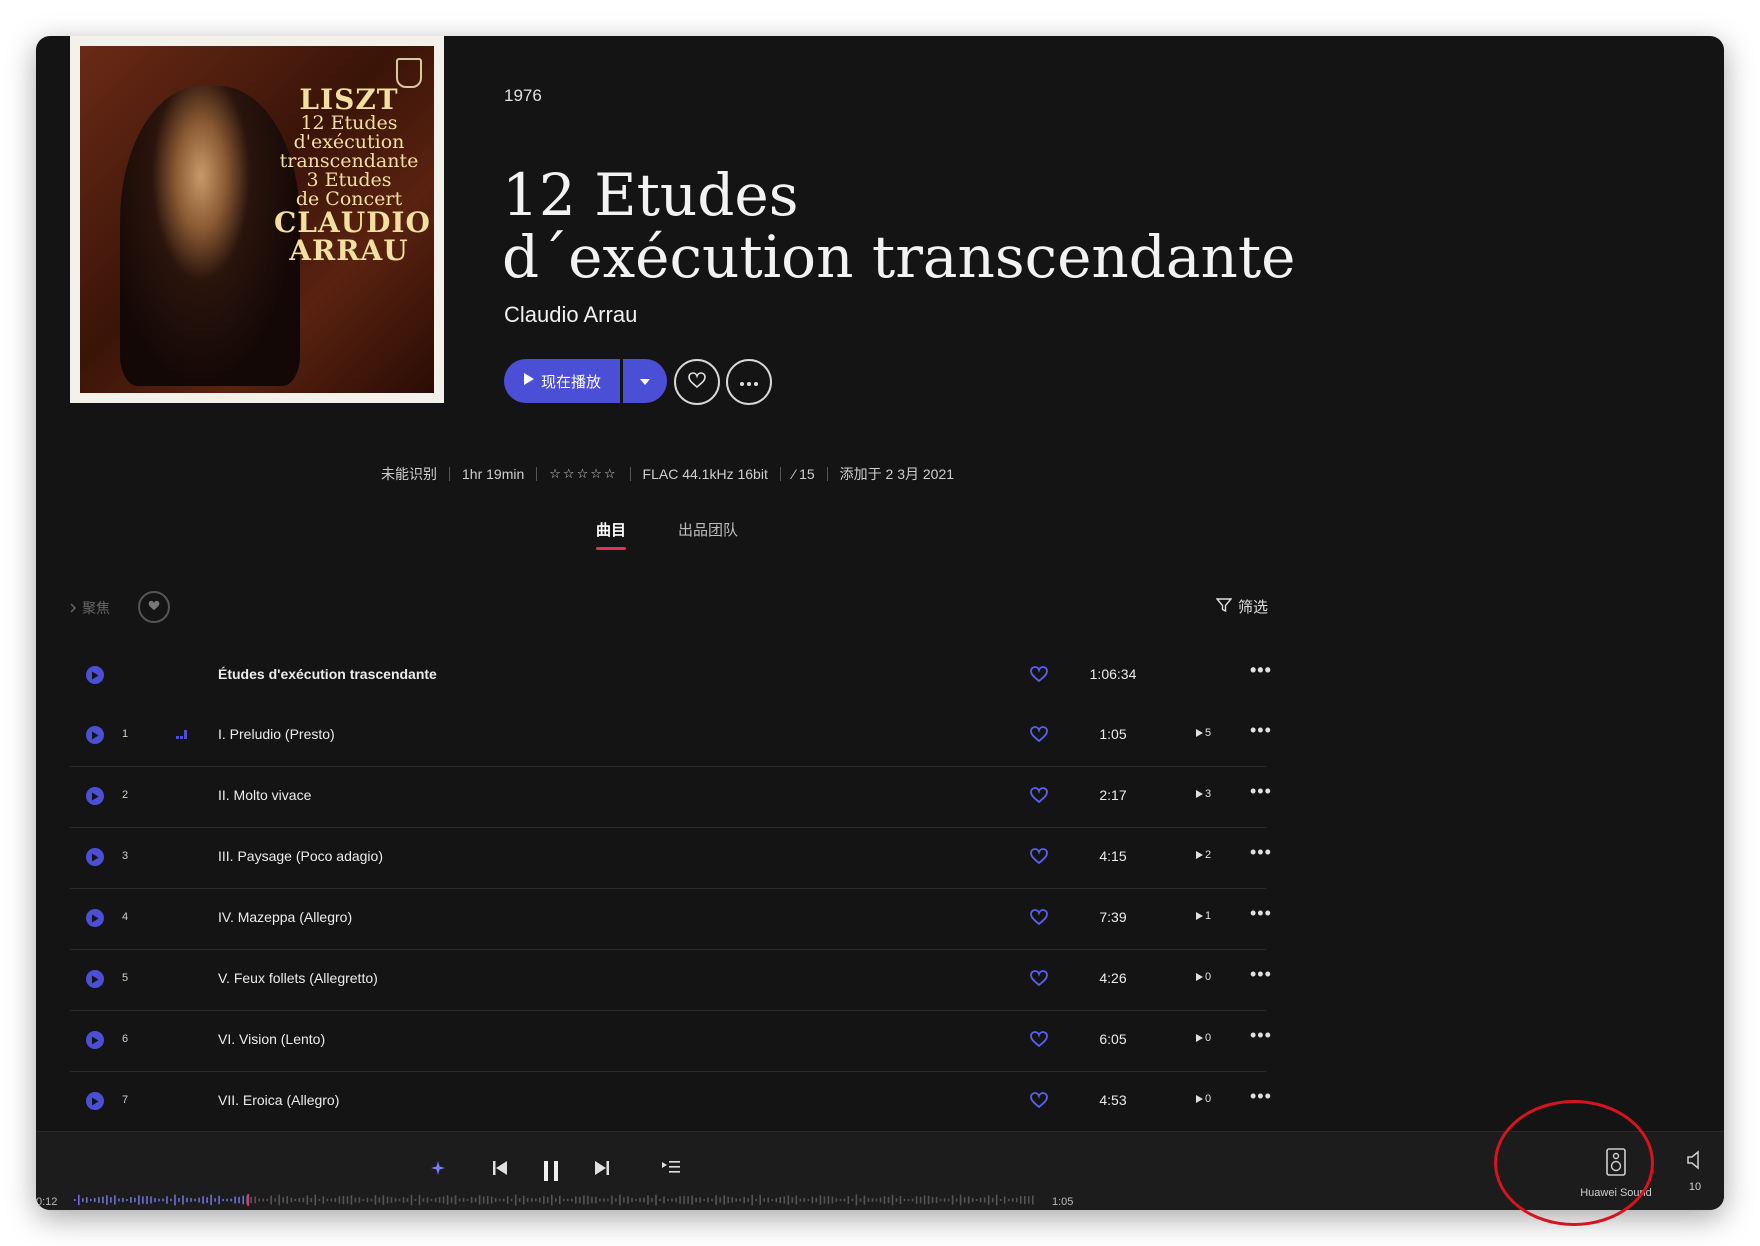 The height and width of the screenshot is (1246, 1760). Describe the element at coordinates (670, 797) in the screenshot. I see `track-row: 2 II. Molto vivace 2:17 3 •••` at that location.